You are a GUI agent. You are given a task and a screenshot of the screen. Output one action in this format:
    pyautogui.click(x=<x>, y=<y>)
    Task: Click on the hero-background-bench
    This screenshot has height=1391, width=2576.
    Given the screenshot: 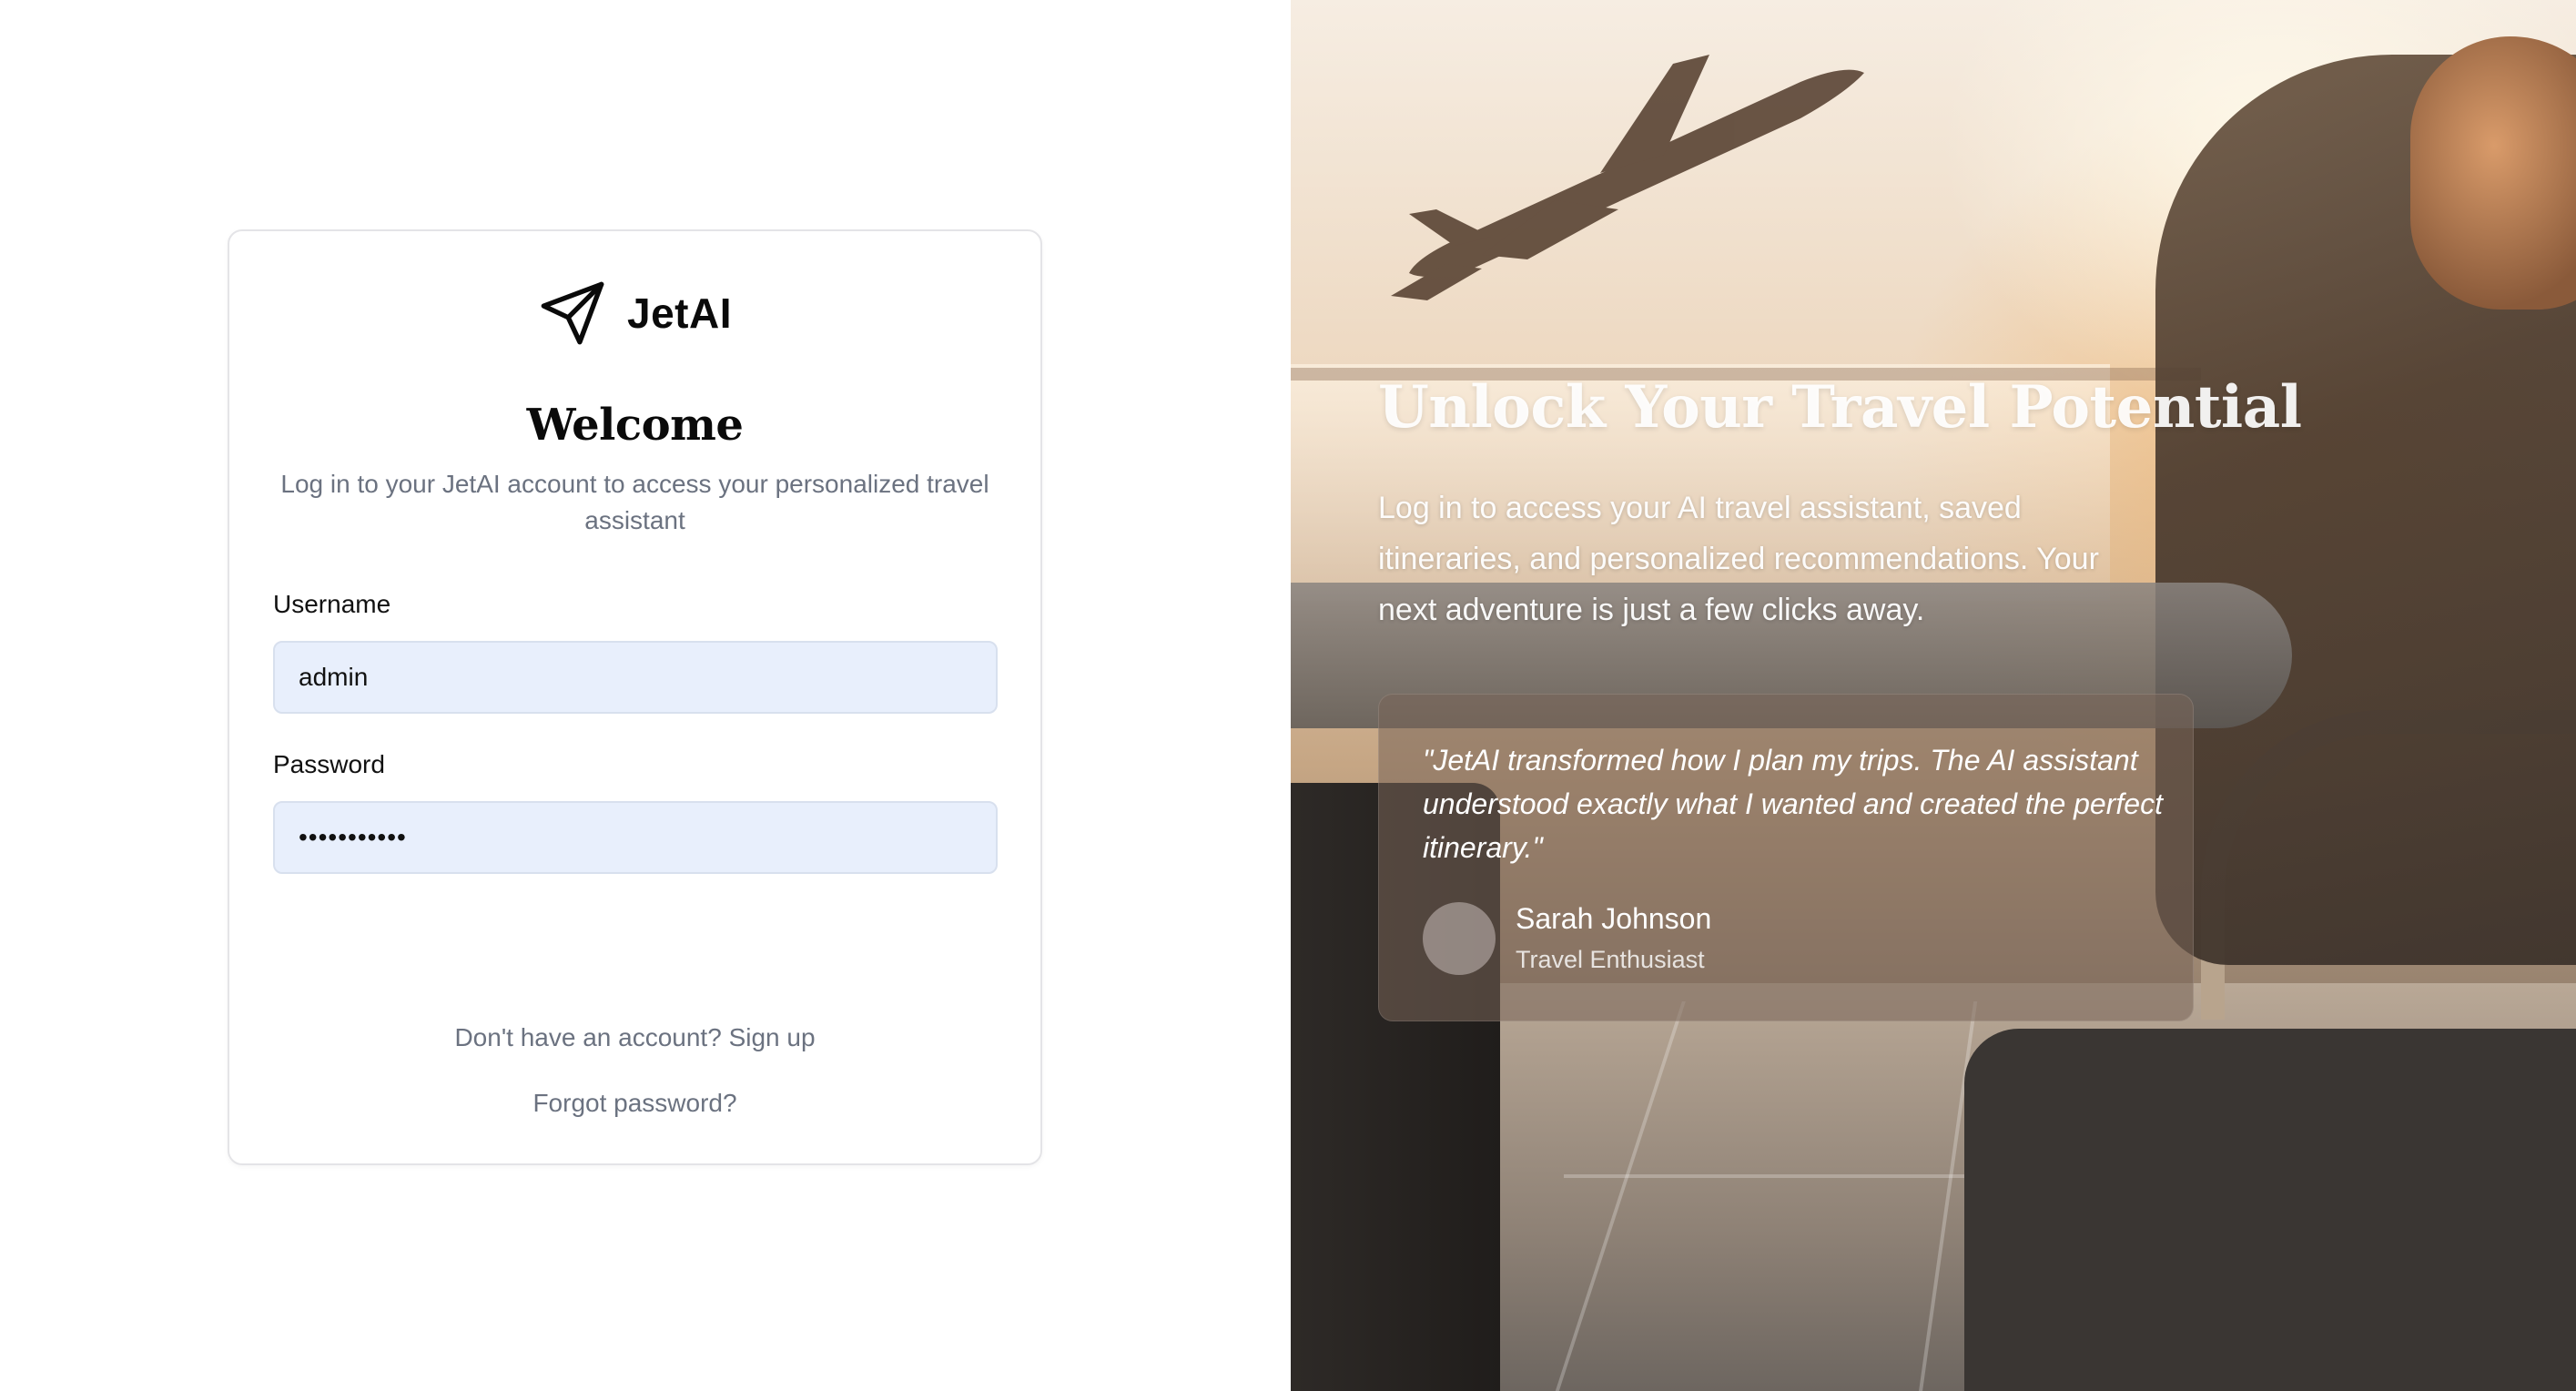 What is the action you would take?
    pyautogui.click(x=2270, y=1210)
    